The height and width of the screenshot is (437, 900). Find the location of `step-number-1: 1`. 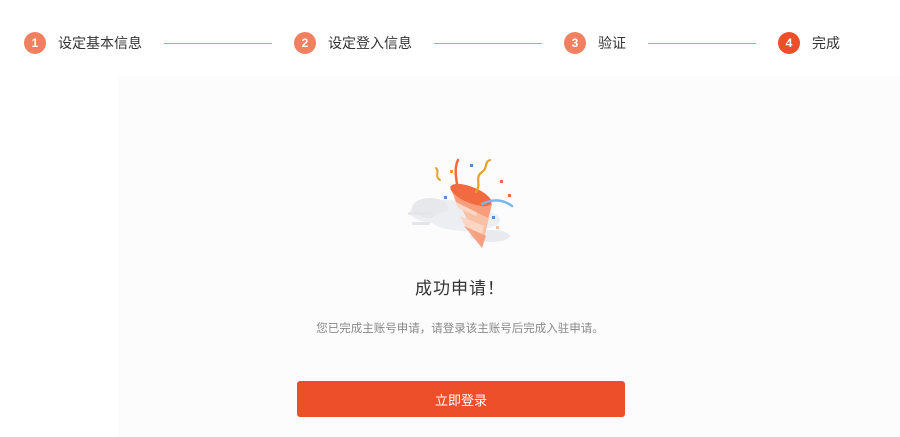

step-number-1: 1 is located at coordinates (35, 43).